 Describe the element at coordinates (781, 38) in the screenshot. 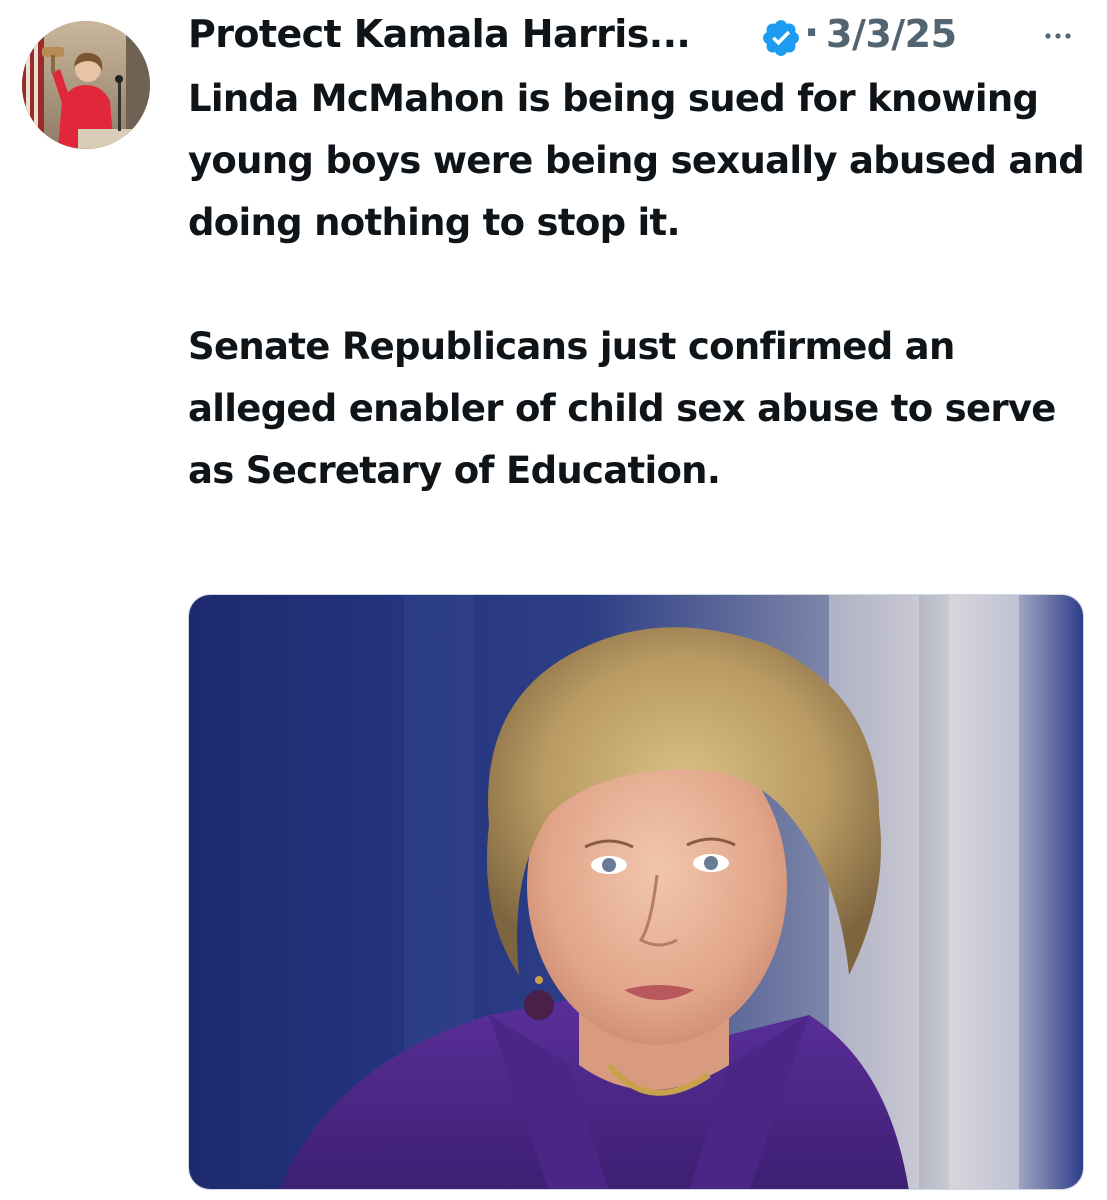

I see `verified-badge-icon` at that location.